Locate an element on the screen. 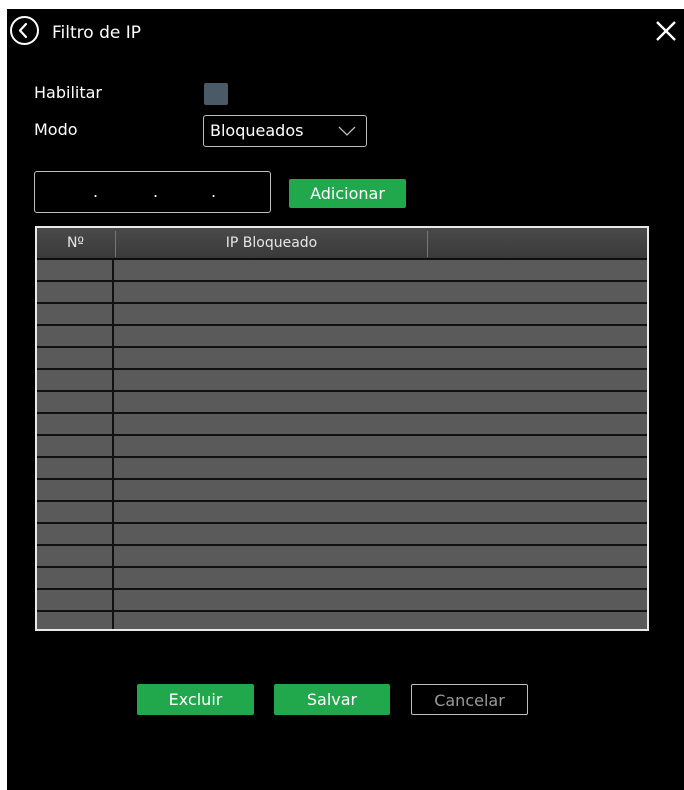  enable-label: Habilitar is located at coordinates (68, 92).